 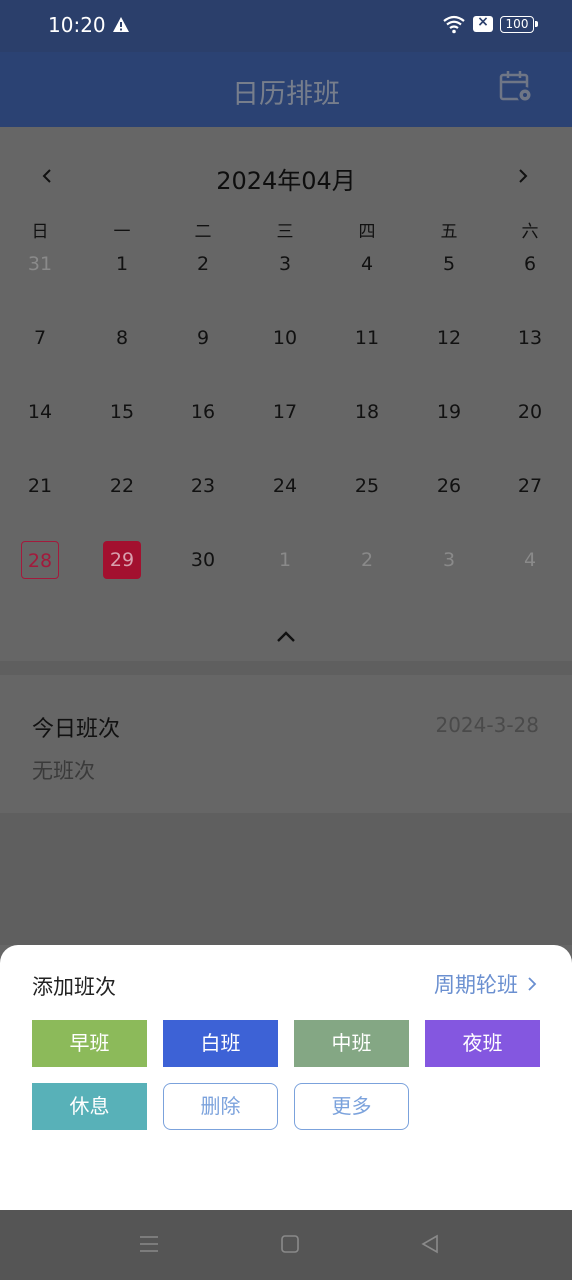 I want to click on more-button: 更多, so click(x=351, y=1106).